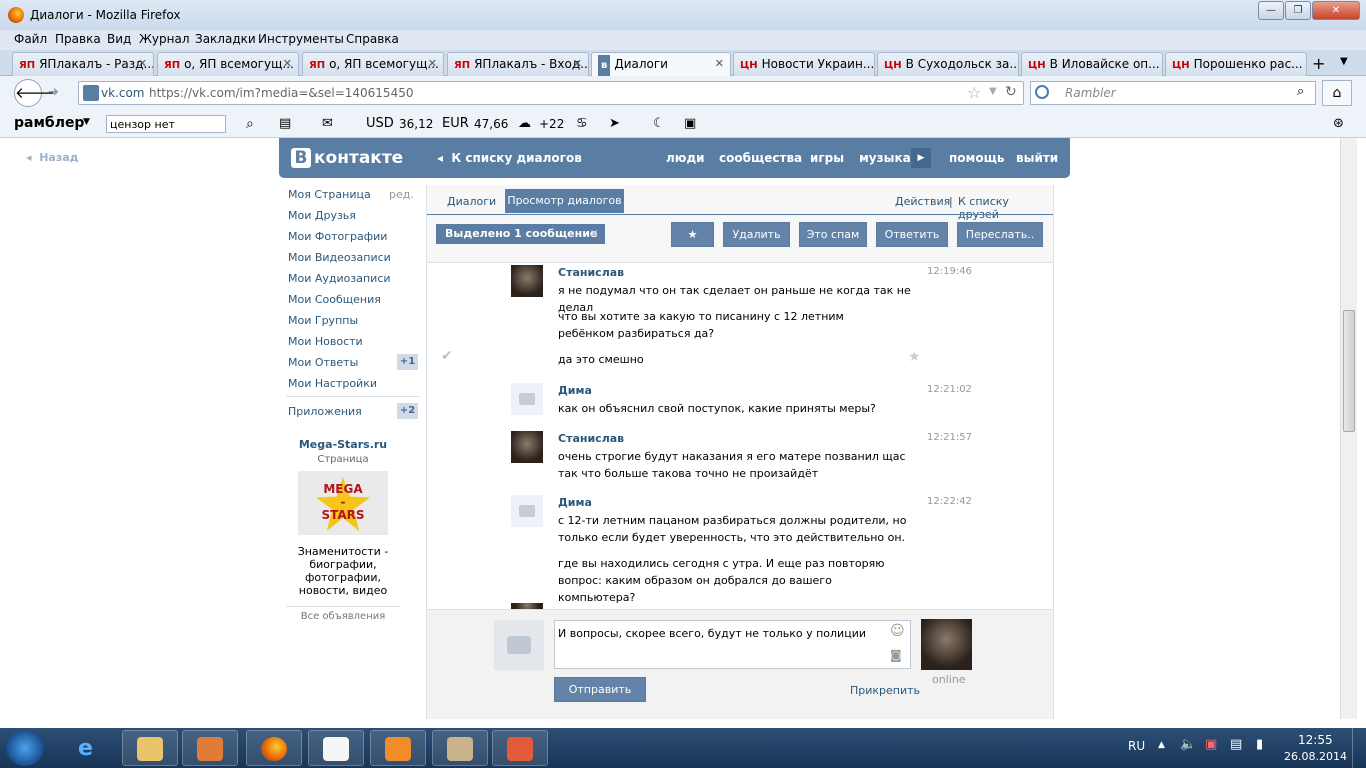 This screenshot has width=1366, height=768. Describe the element at coordinates (86, 122) in the screenshot. I see `rambler-menu-chevron-icon: ▼` at that location.